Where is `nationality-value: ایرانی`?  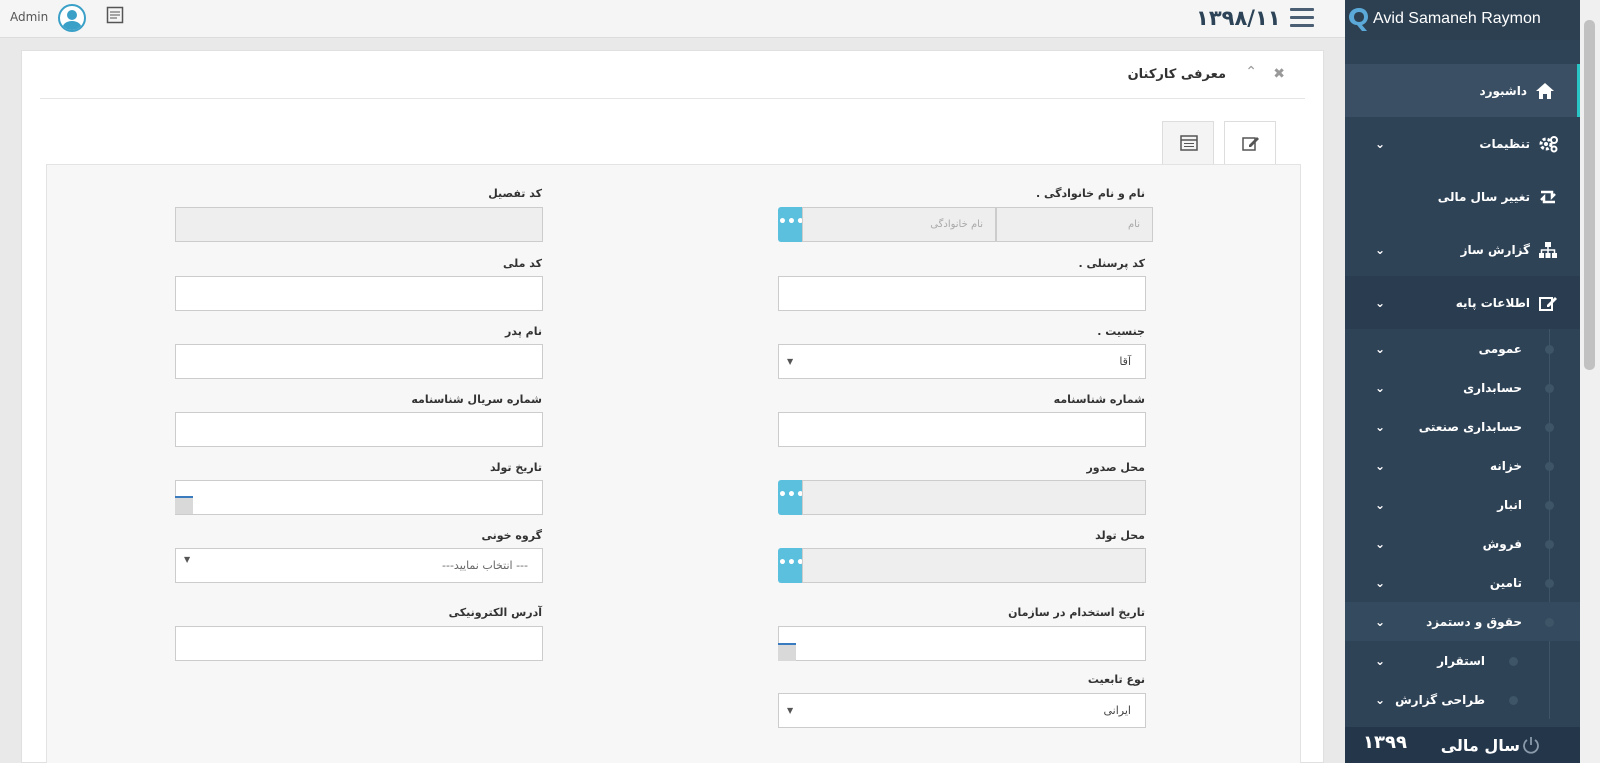
nationality-value: ایرانی is located at coordinates (1117, 710).